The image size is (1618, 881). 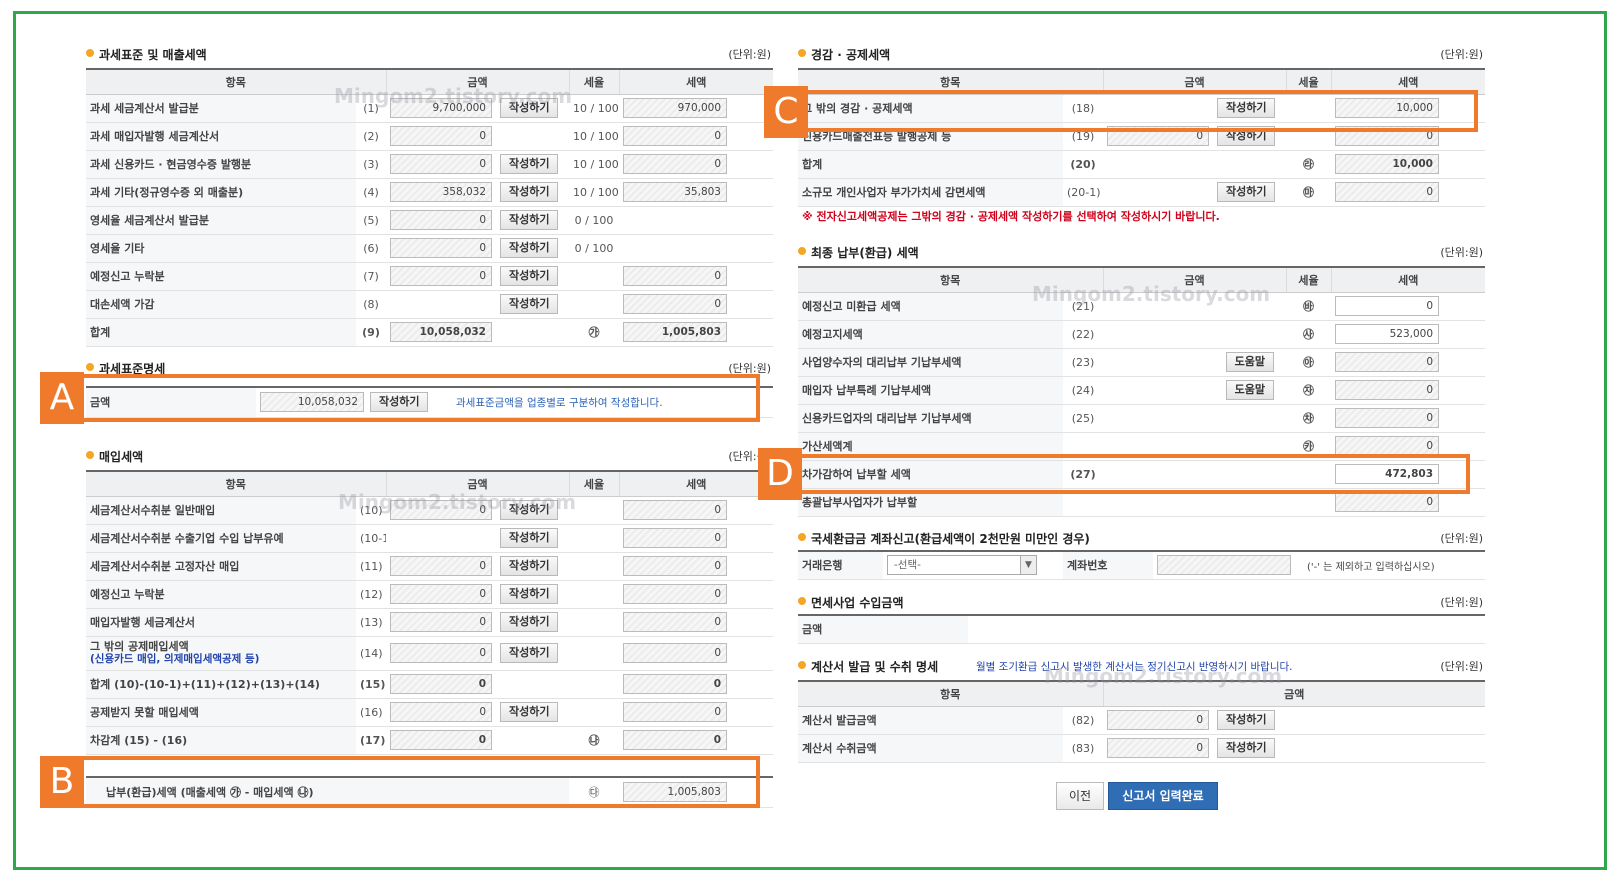 What do you see at coordinates (1080, 796) in the screenshot?
I see `prev-button: 이전` at bounding box center [1080, 796].